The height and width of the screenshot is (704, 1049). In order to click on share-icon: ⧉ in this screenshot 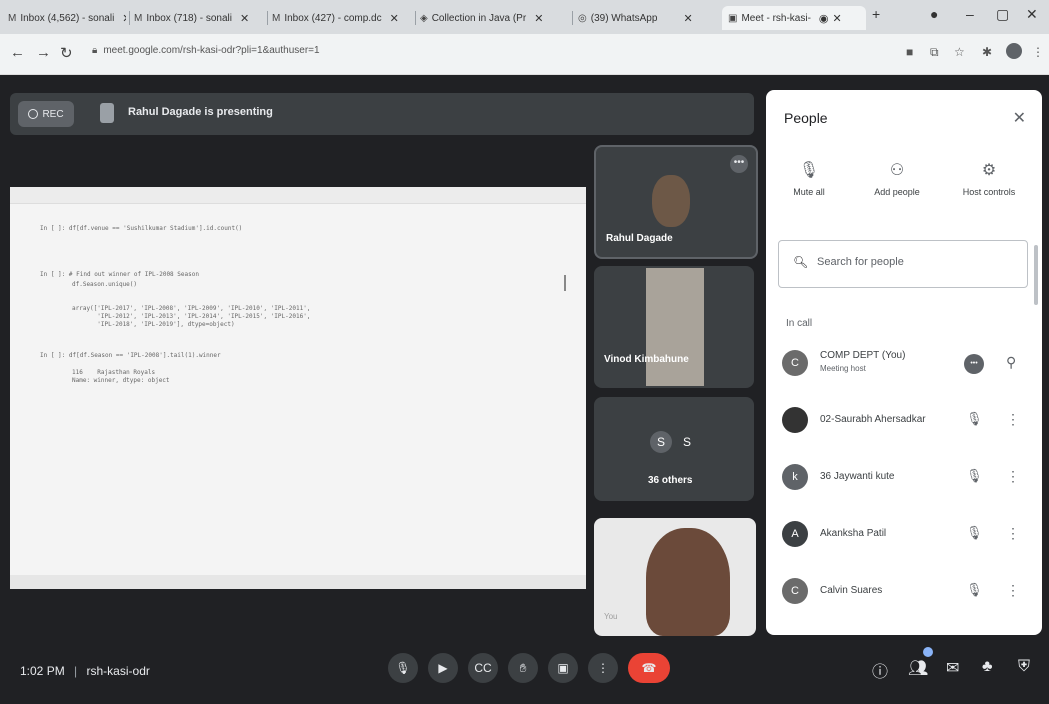, I will do `click(934, 52)`.